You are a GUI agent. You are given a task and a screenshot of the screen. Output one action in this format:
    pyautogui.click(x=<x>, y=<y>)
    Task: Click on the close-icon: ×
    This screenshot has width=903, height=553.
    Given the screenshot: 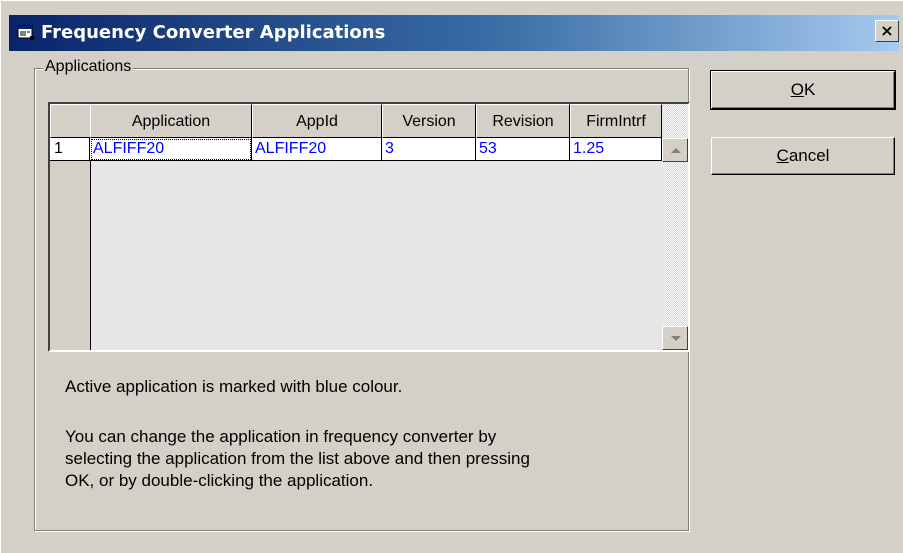 What is the action you would take?
    pyautogui.click(x=887, y=30)
    